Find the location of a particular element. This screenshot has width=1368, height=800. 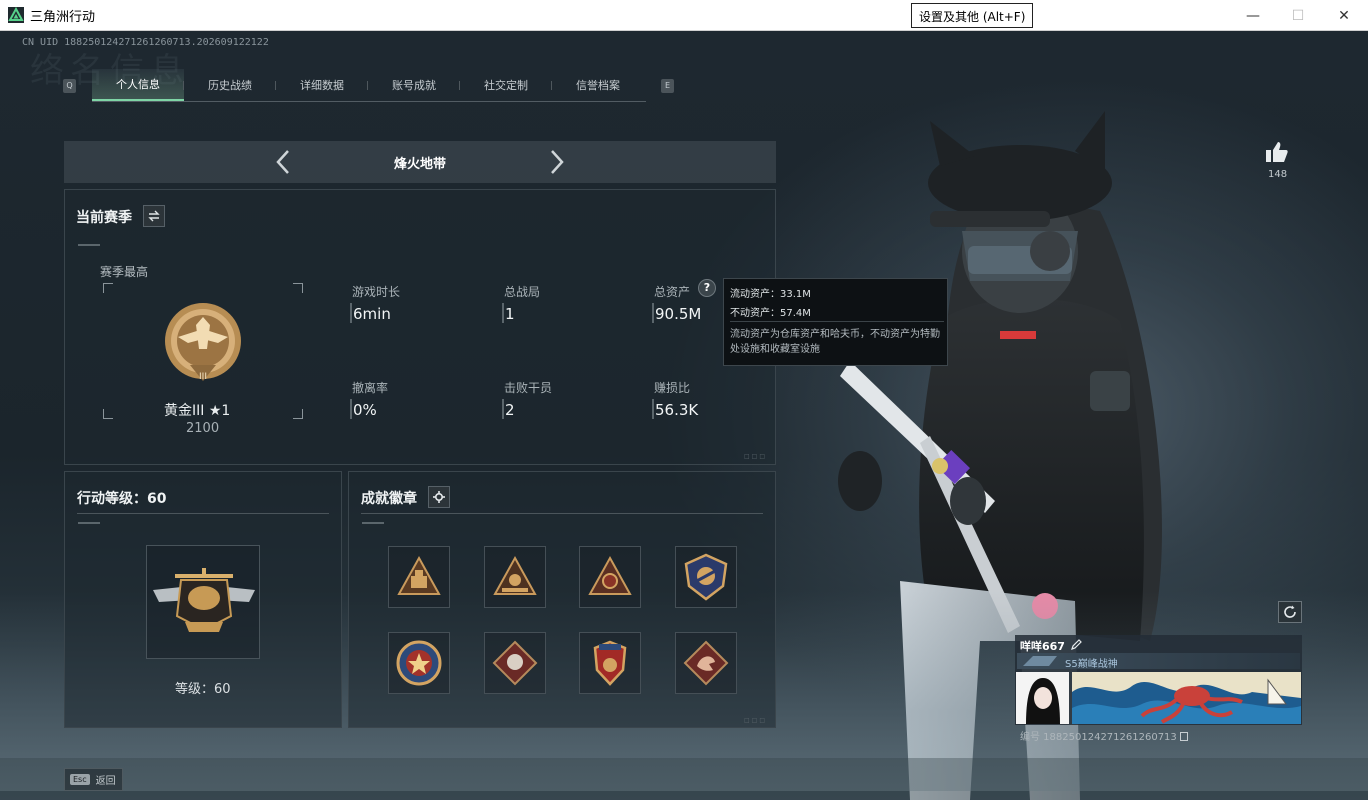

badges-title: 成就徽章 is located at coordinates (389, 499).